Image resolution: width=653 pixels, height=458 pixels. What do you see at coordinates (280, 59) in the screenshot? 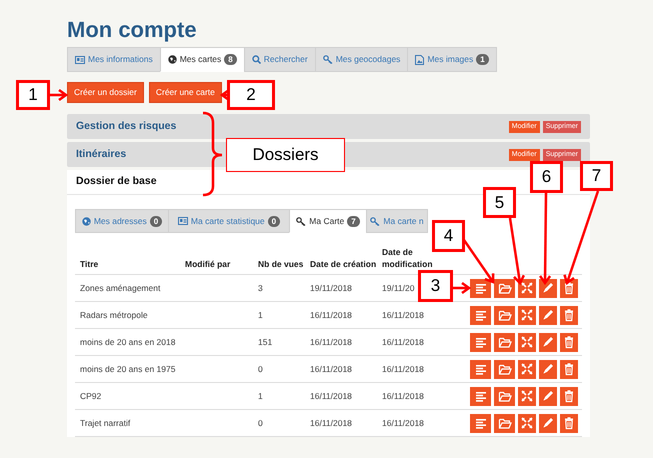
I see `tab: Rechercher` at bounding box center [280, 59].